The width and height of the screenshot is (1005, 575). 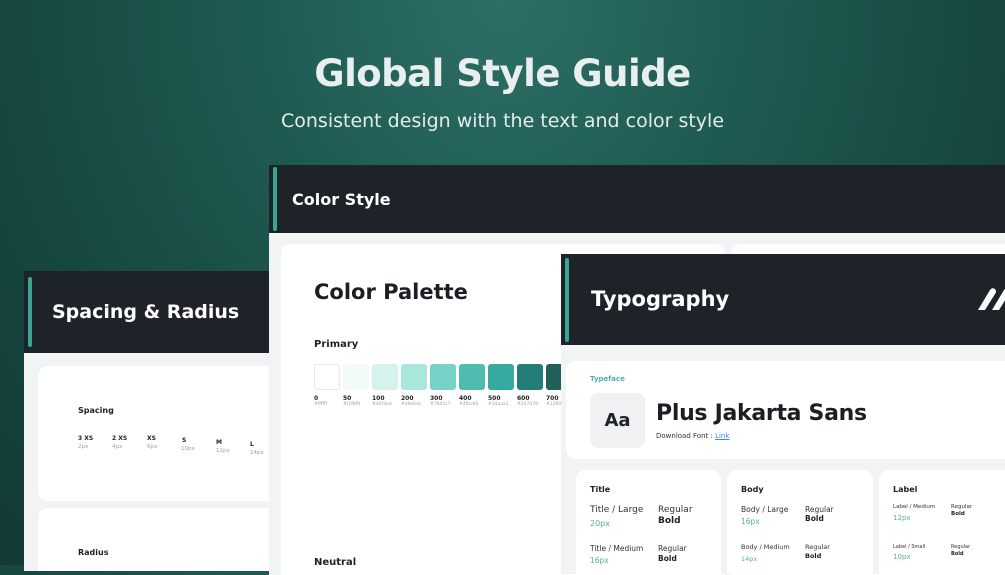 I want to click on neutral-label: Neutral, so click(x=335, y=562).